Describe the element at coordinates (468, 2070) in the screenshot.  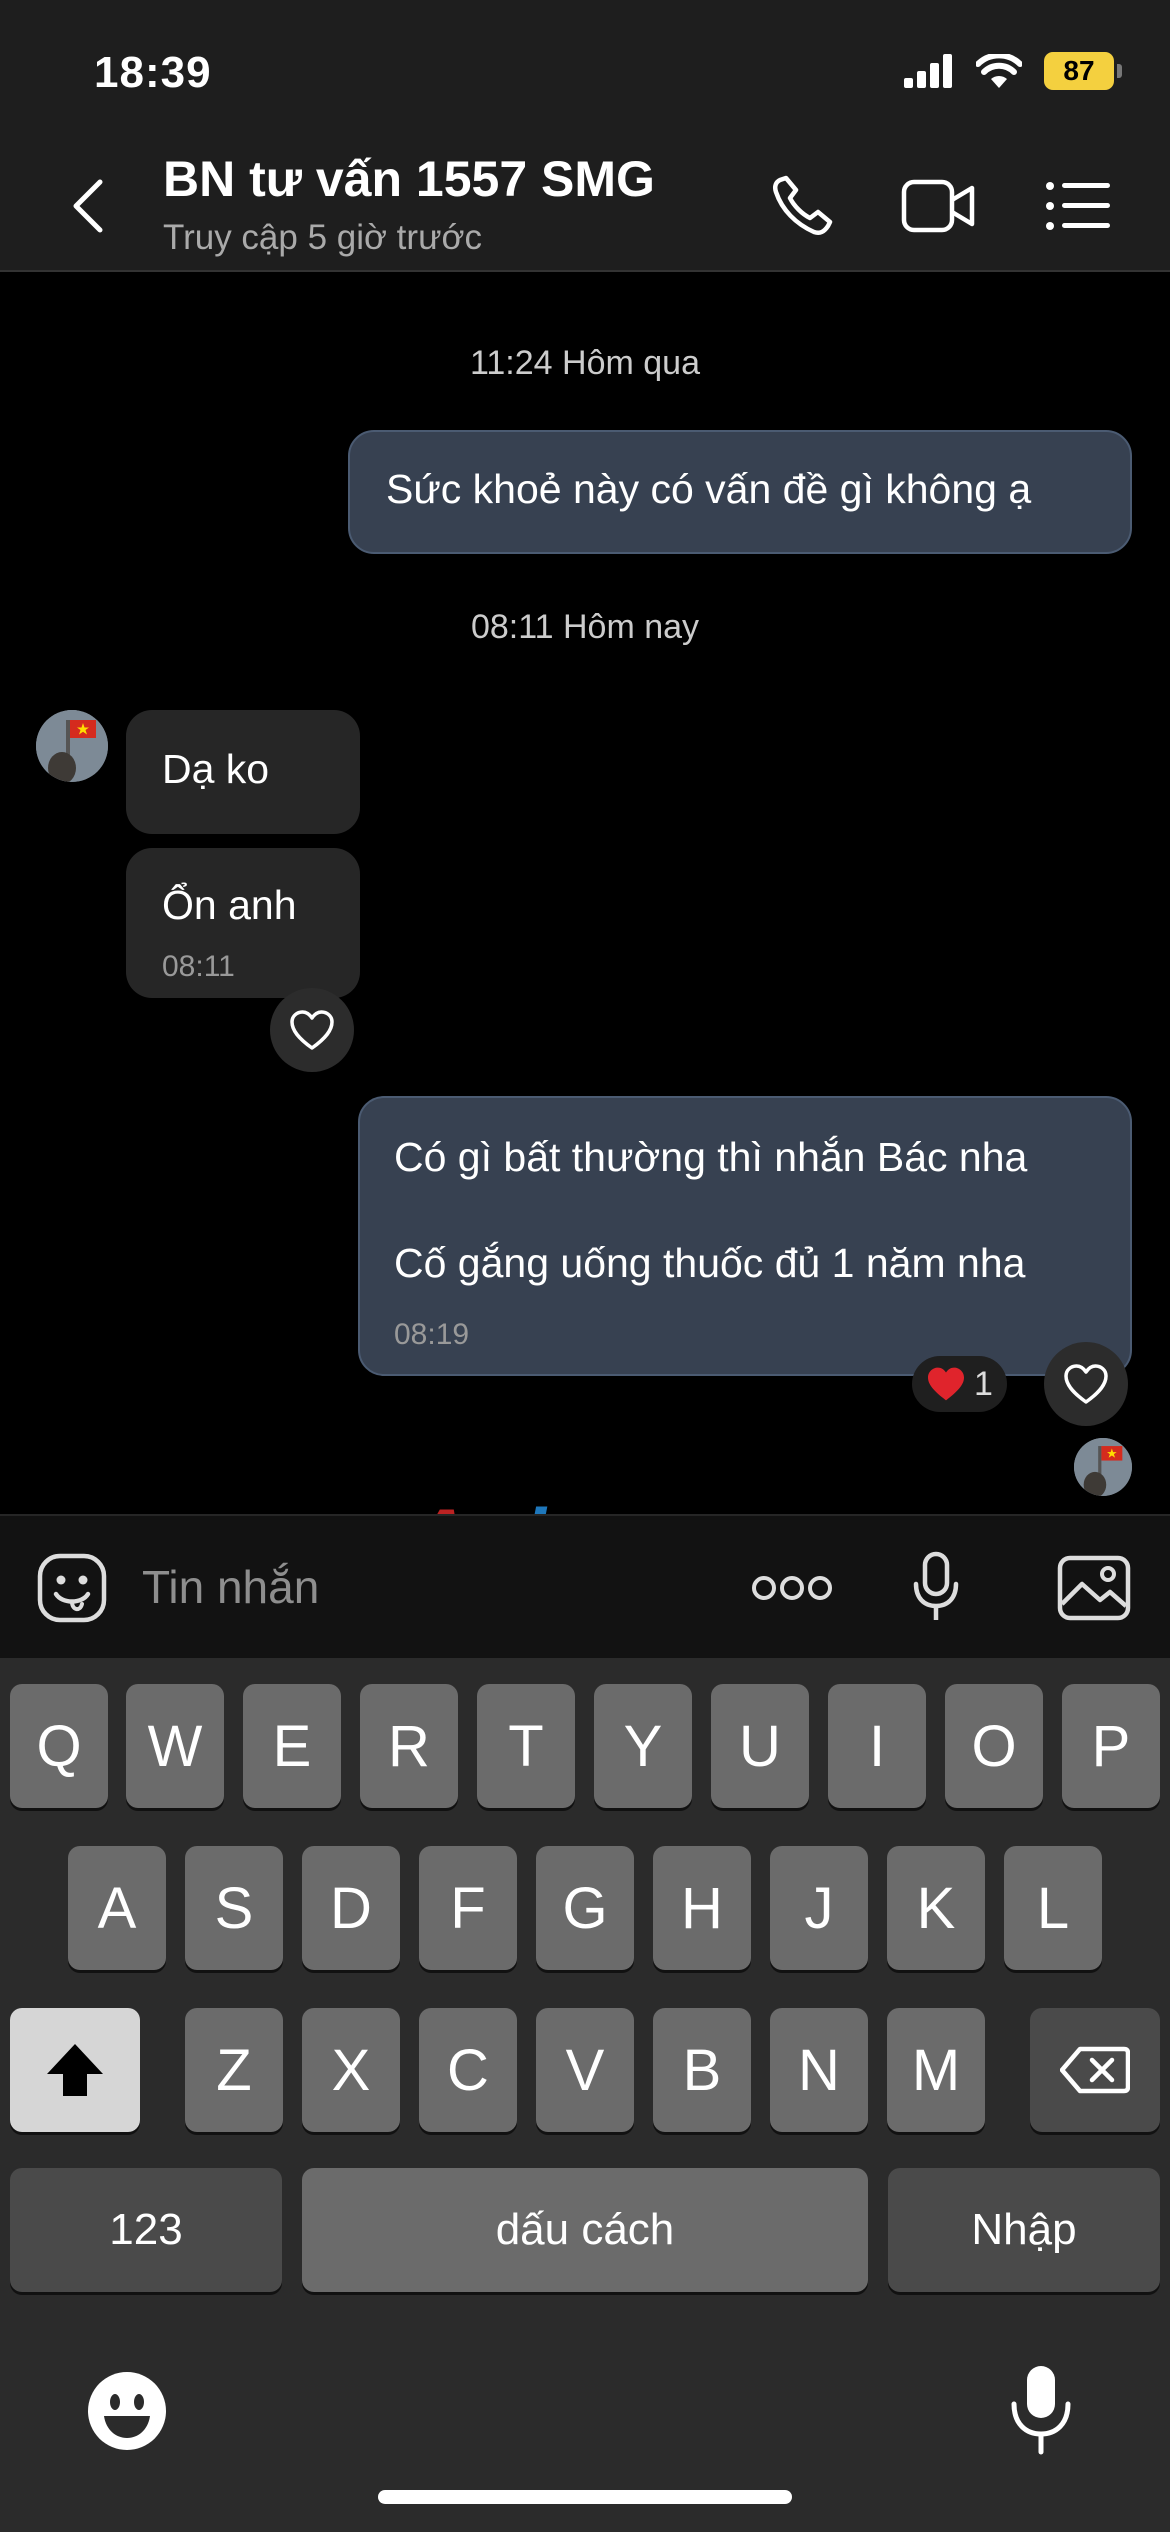
I see `key-c: C` at that location.